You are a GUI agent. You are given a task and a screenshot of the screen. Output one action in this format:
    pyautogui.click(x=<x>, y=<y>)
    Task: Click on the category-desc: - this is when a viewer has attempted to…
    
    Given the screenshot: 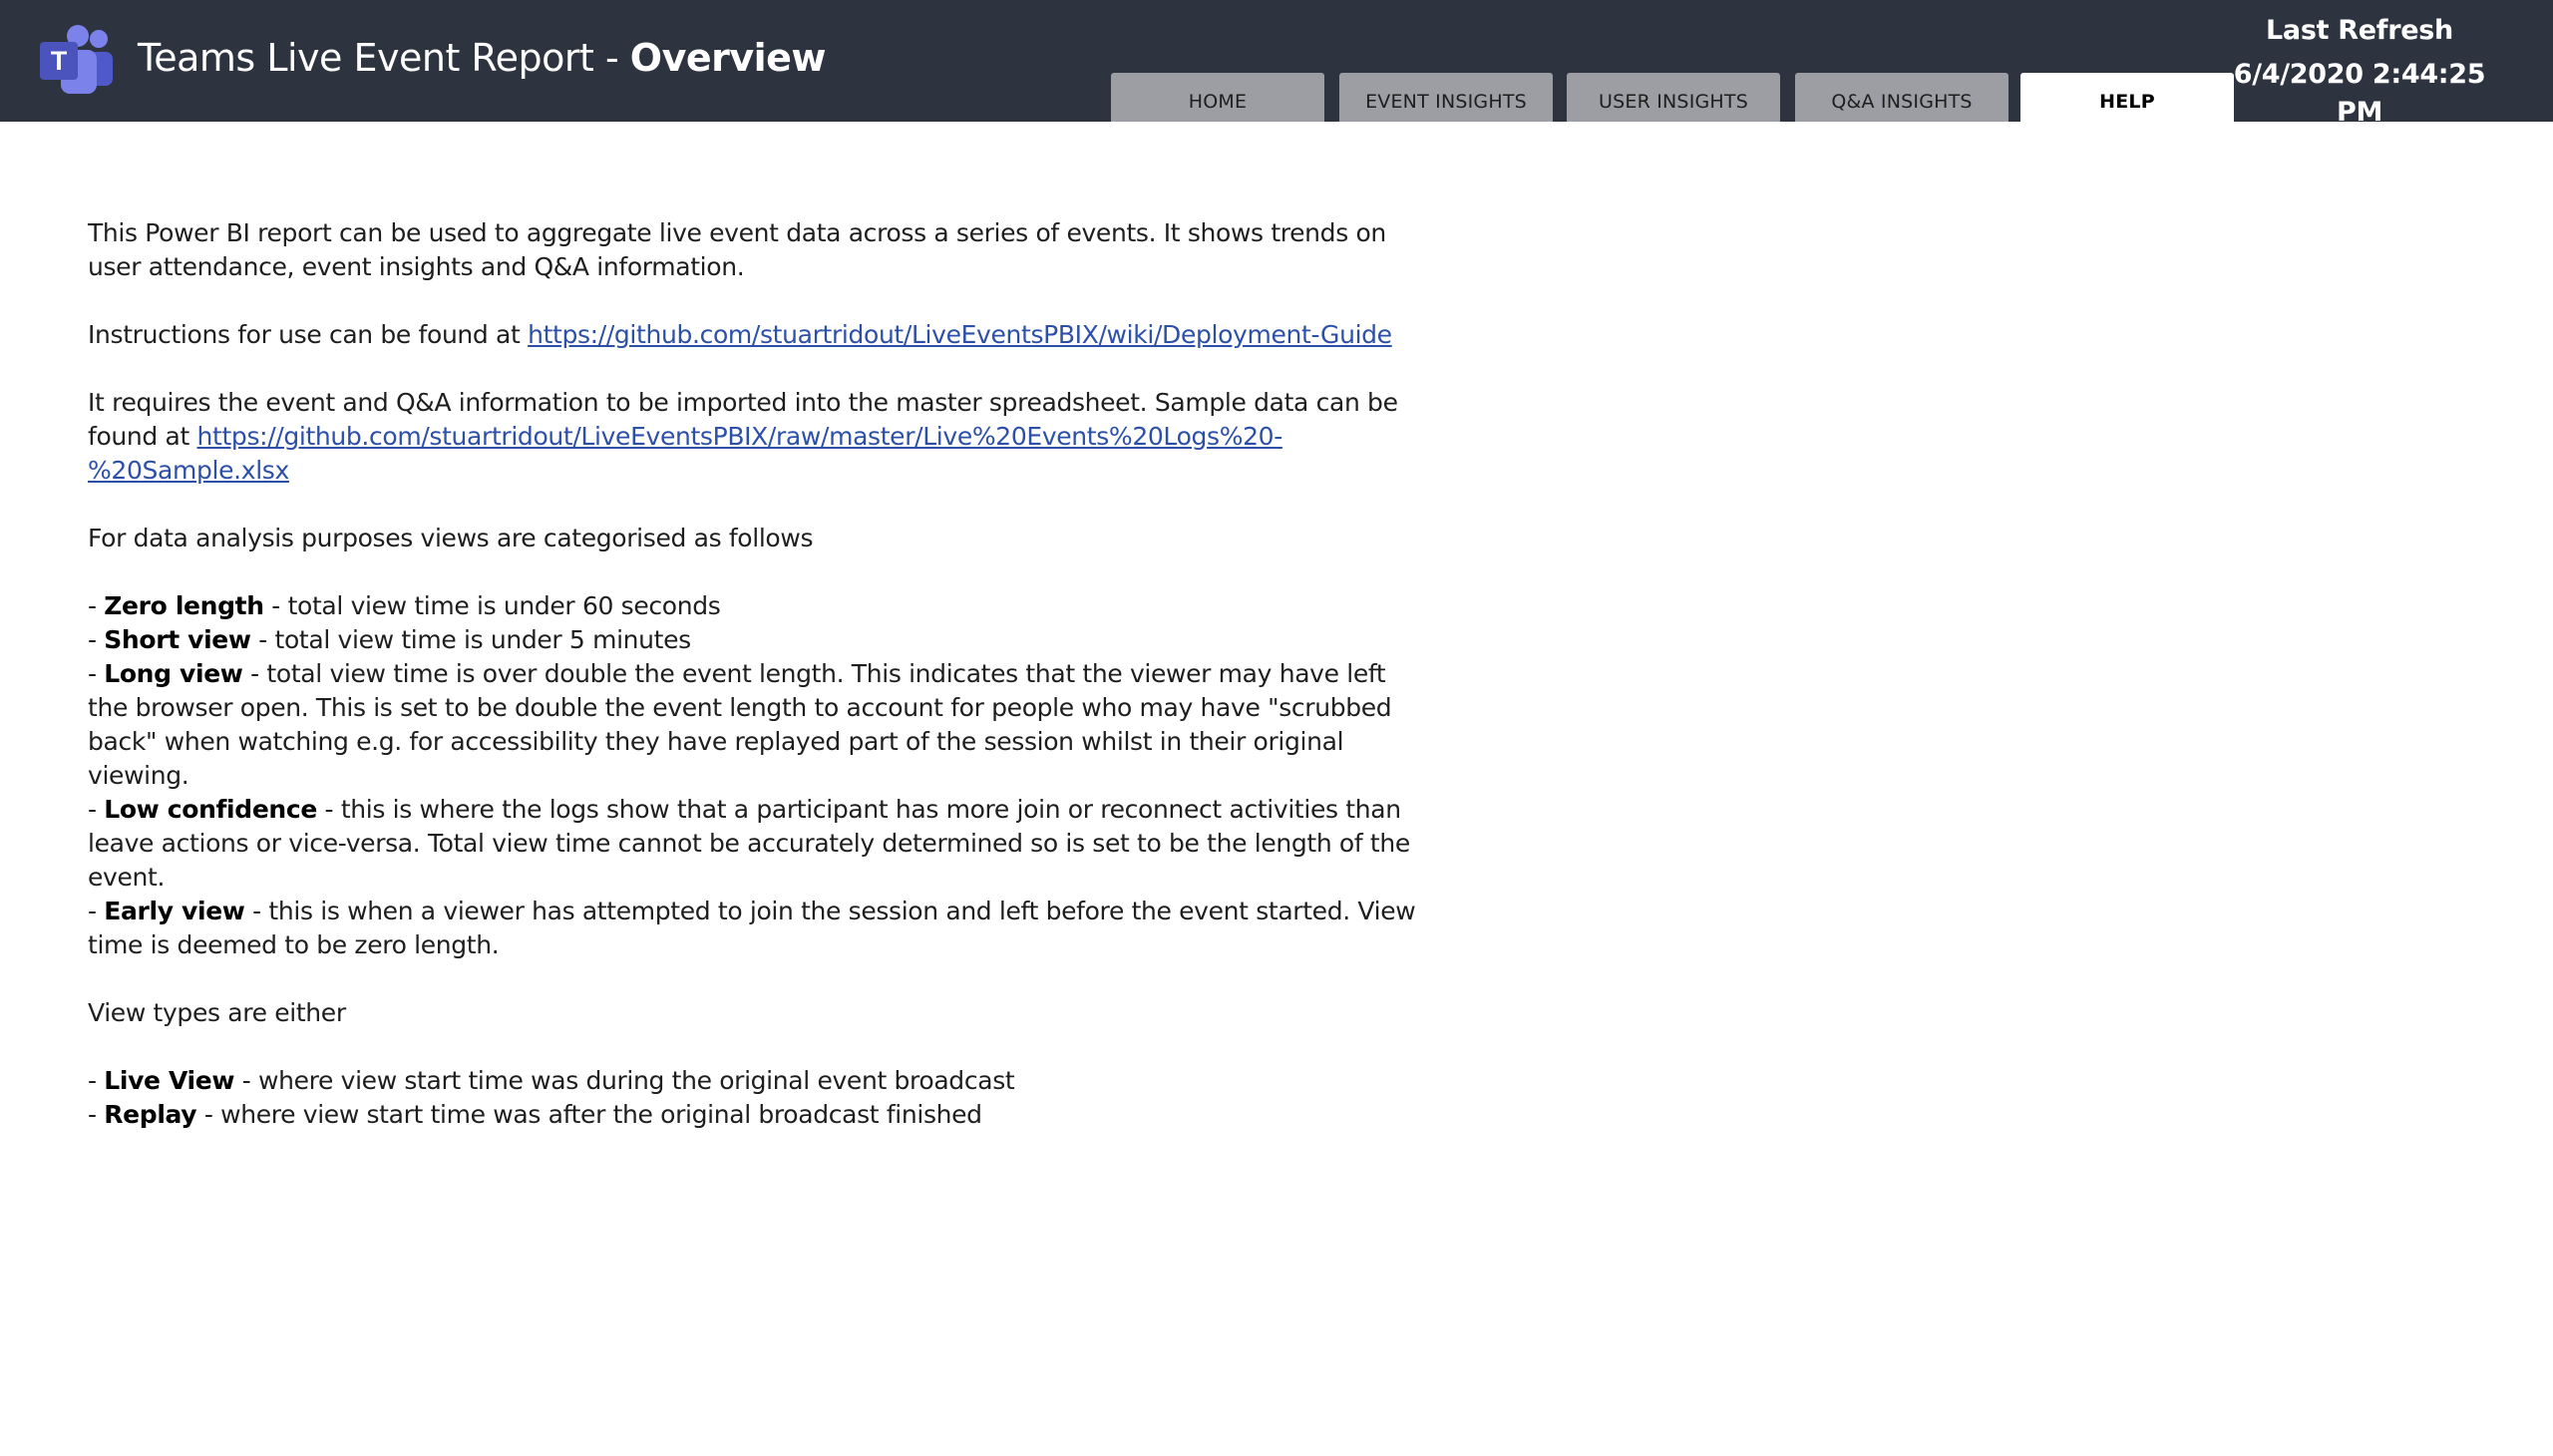 What is the action you would take?
    pyautogui.click(x=752, y=928)
    